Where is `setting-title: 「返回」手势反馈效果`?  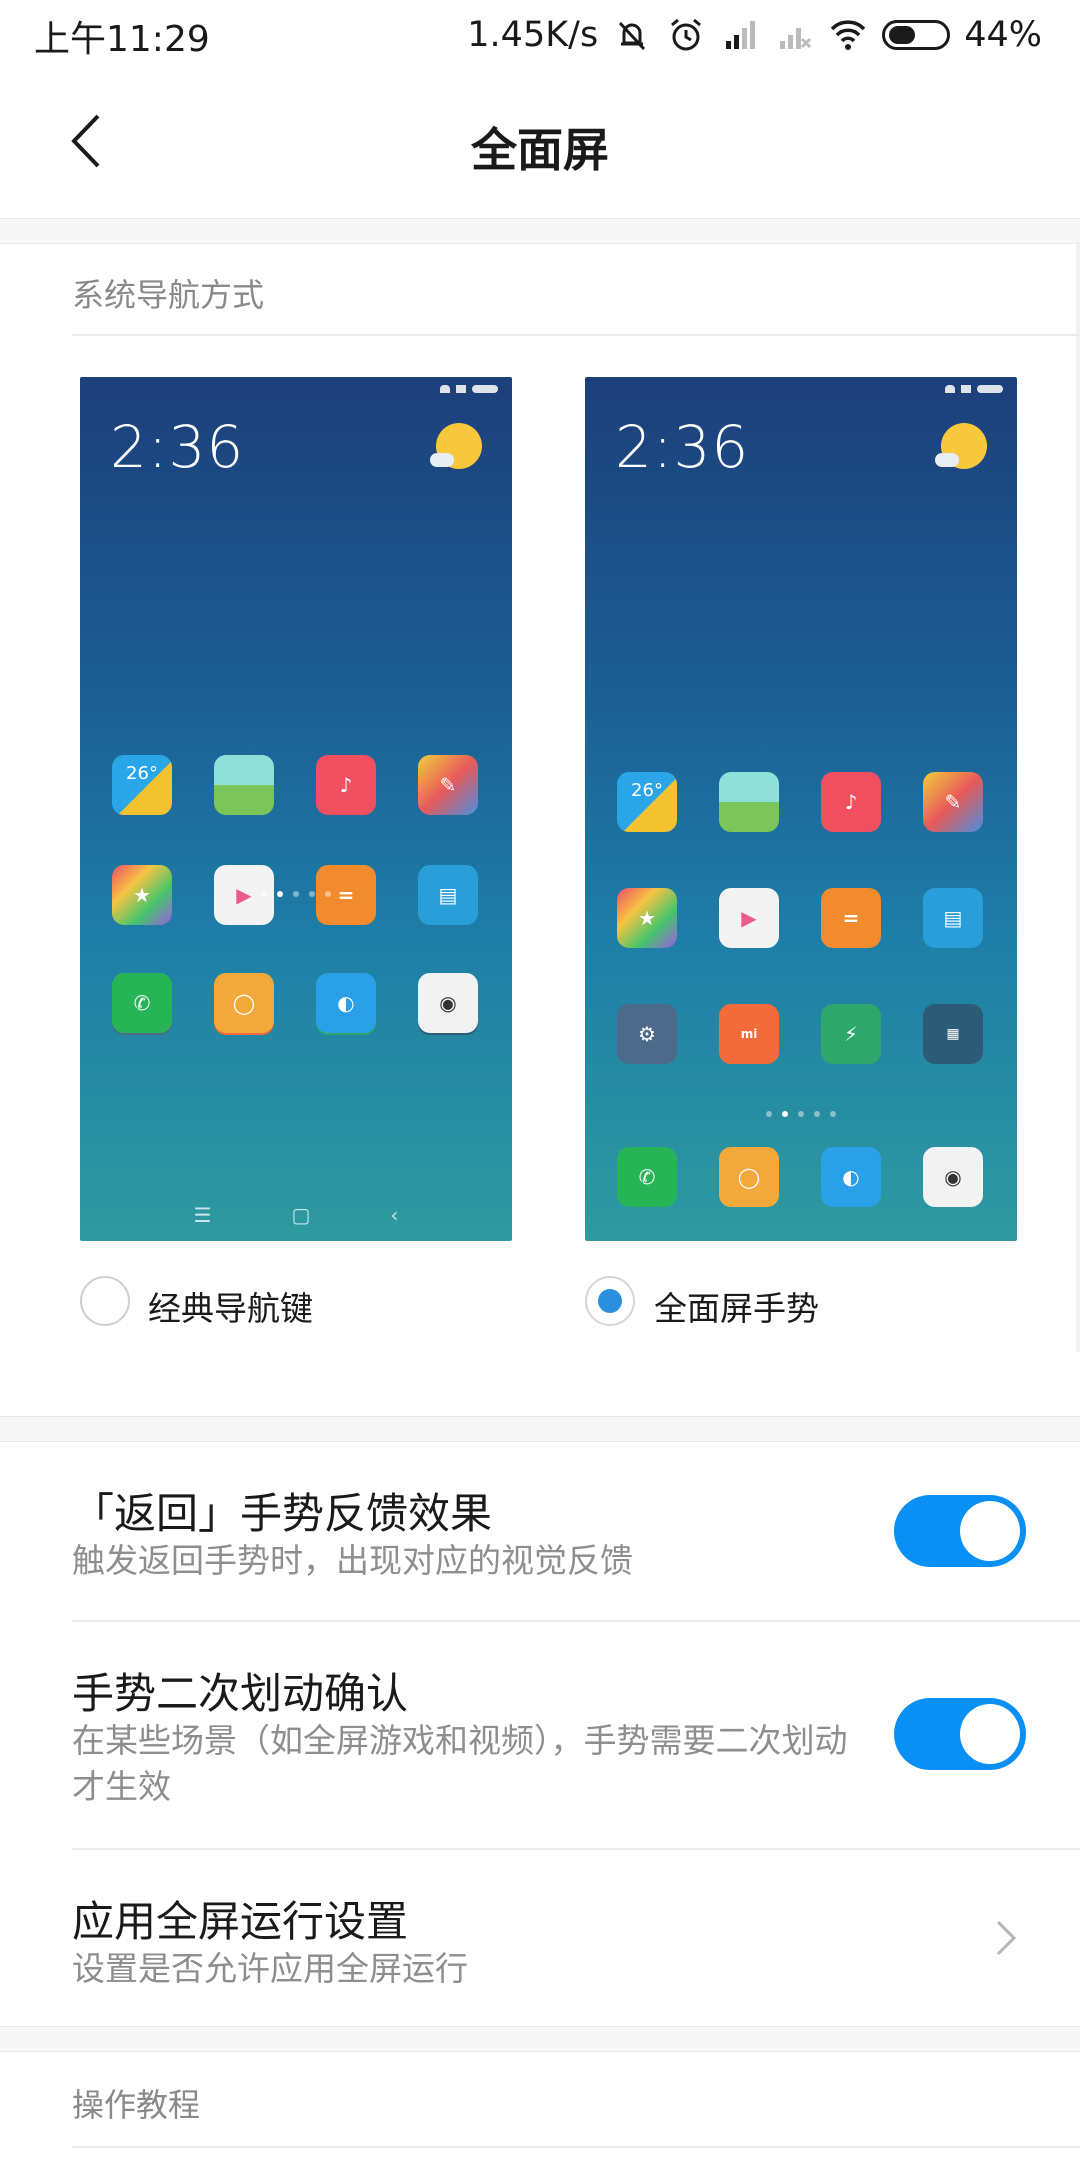 setting-title: 「返回」手势反馈效果 is located at coordinates (282, 1513).